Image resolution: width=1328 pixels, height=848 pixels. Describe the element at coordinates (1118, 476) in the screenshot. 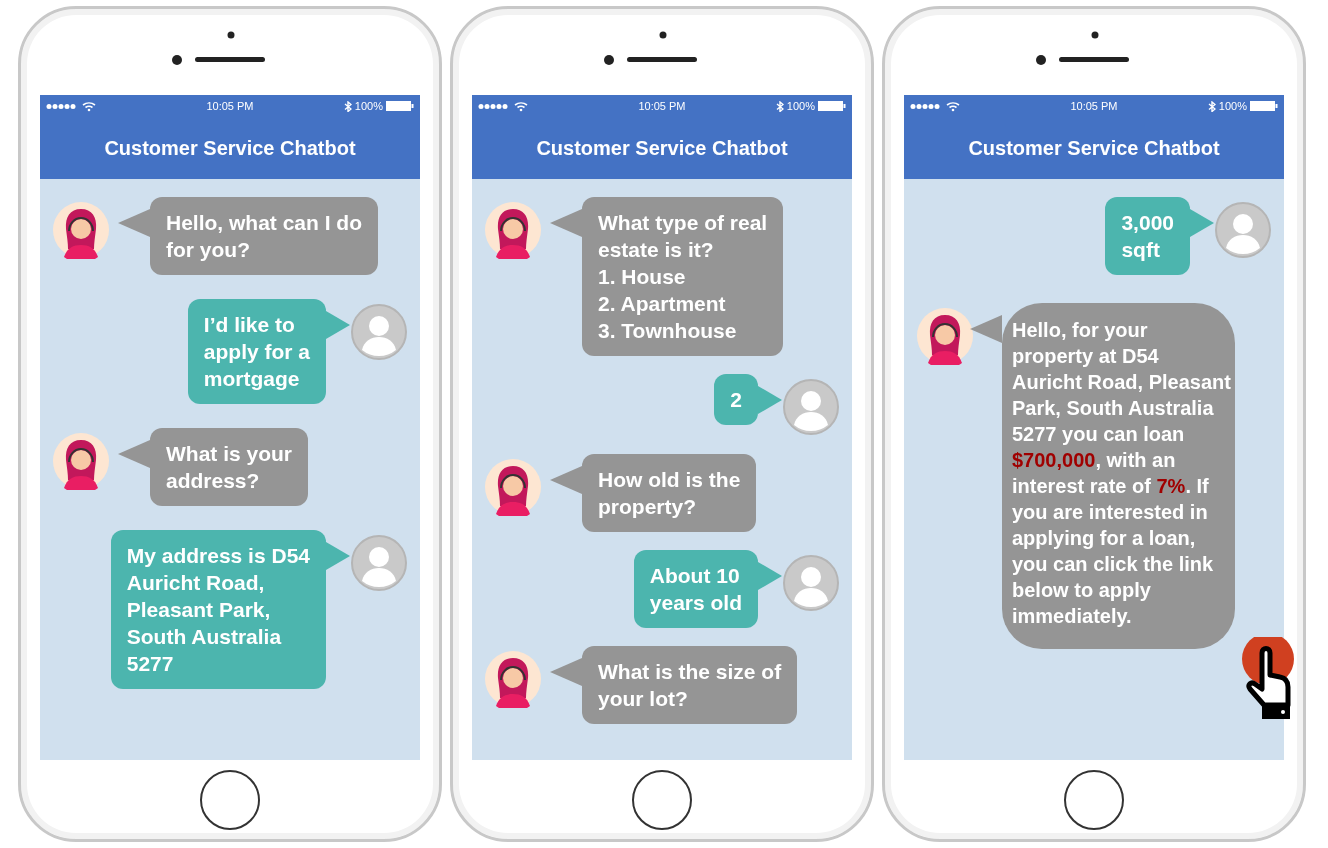

I see `chat-bubble: Hello, for your property at D54 Auricht Road, Pleasant Park, South Australia 5277 you can loan $700,000, with an interest rate of 7%. If you are interested in applying for a loan, you can click the link below to apply immediately.` at that location.